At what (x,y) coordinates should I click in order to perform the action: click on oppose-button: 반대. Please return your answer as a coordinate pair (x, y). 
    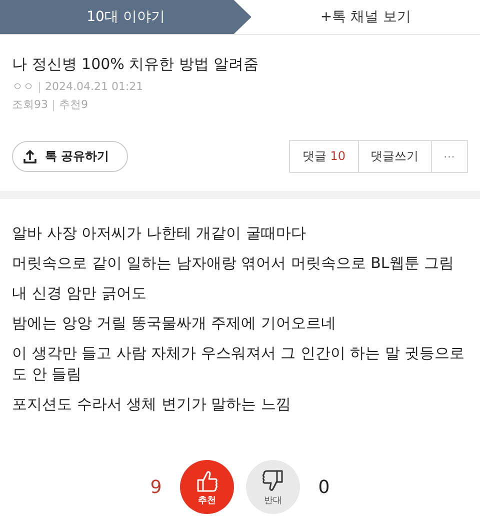
    Looking at the image, I should click on (273, 487).